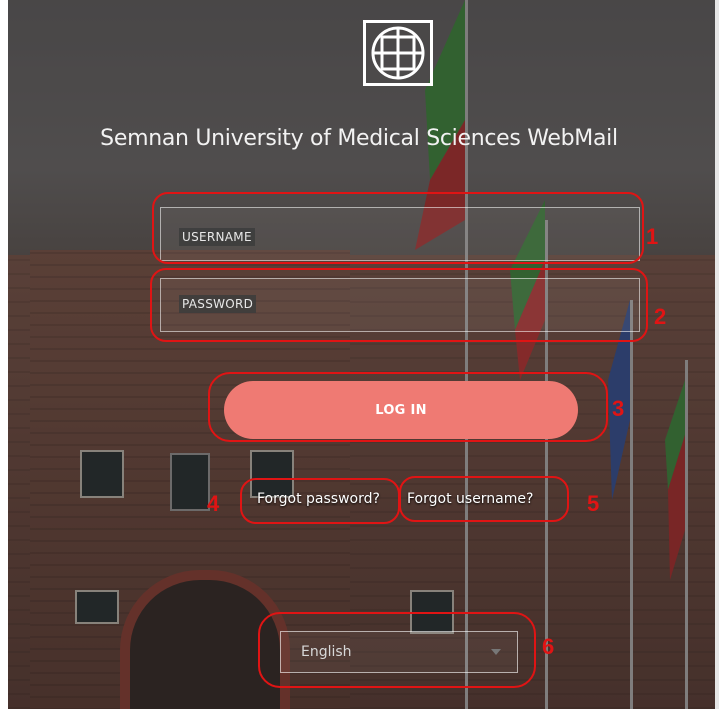 The width and height of the screenshot is (719, 709). I want to click on annotation-box-login, so click(408, 407).